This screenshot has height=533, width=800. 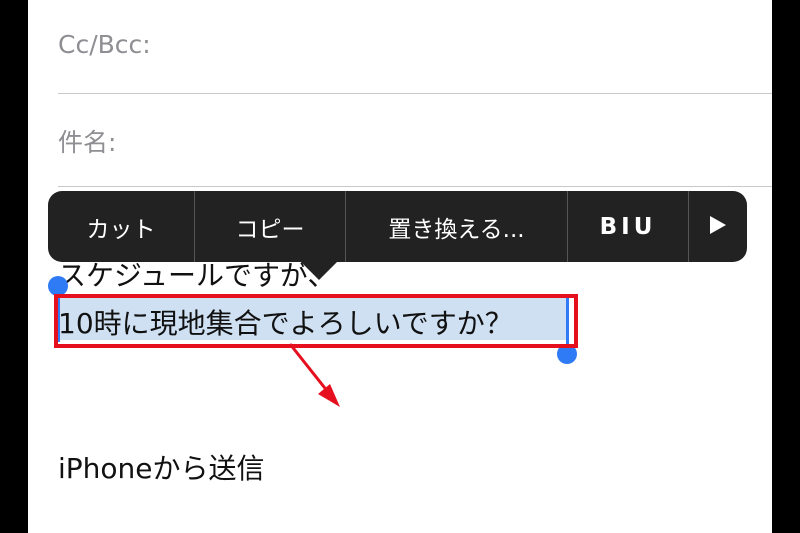 I want to click on format-biu-button: BIU, so click(x=628, y=226).